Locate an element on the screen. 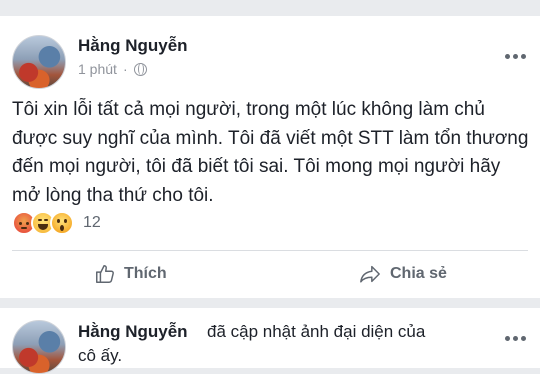 The image size is (540, 374). like-button: Thích is located at coordinates (130, 274).